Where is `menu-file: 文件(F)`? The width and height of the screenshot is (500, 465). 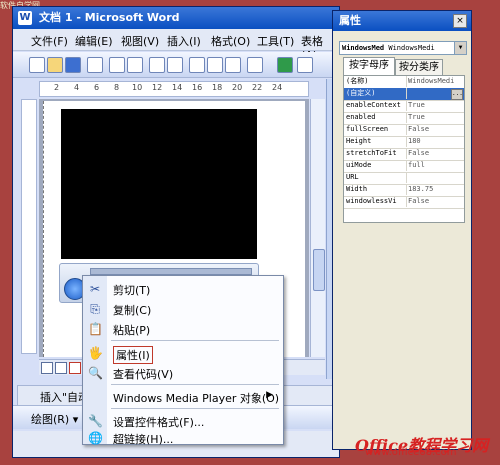
menu-file: 文件(F) is located at coordinates (49, 41).